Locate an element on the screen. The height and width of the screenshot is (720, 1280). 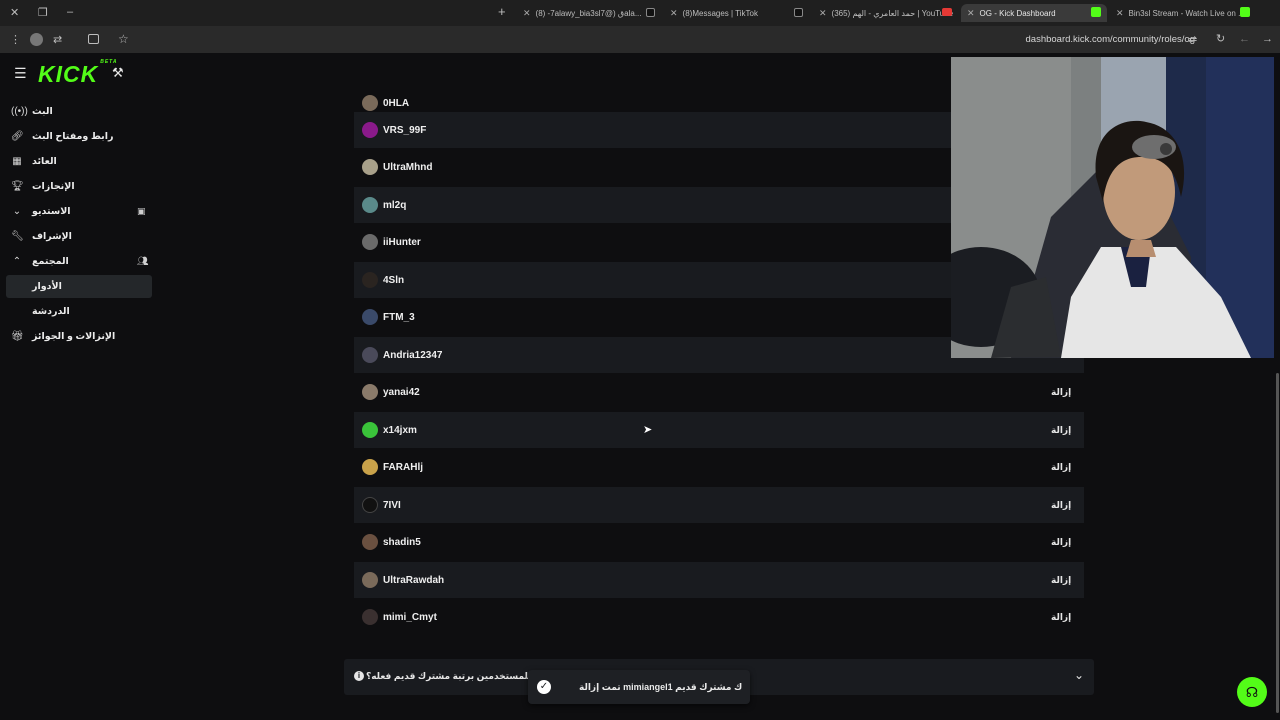
checkmark-icon: ✓ is located at coordinates (544, 687).